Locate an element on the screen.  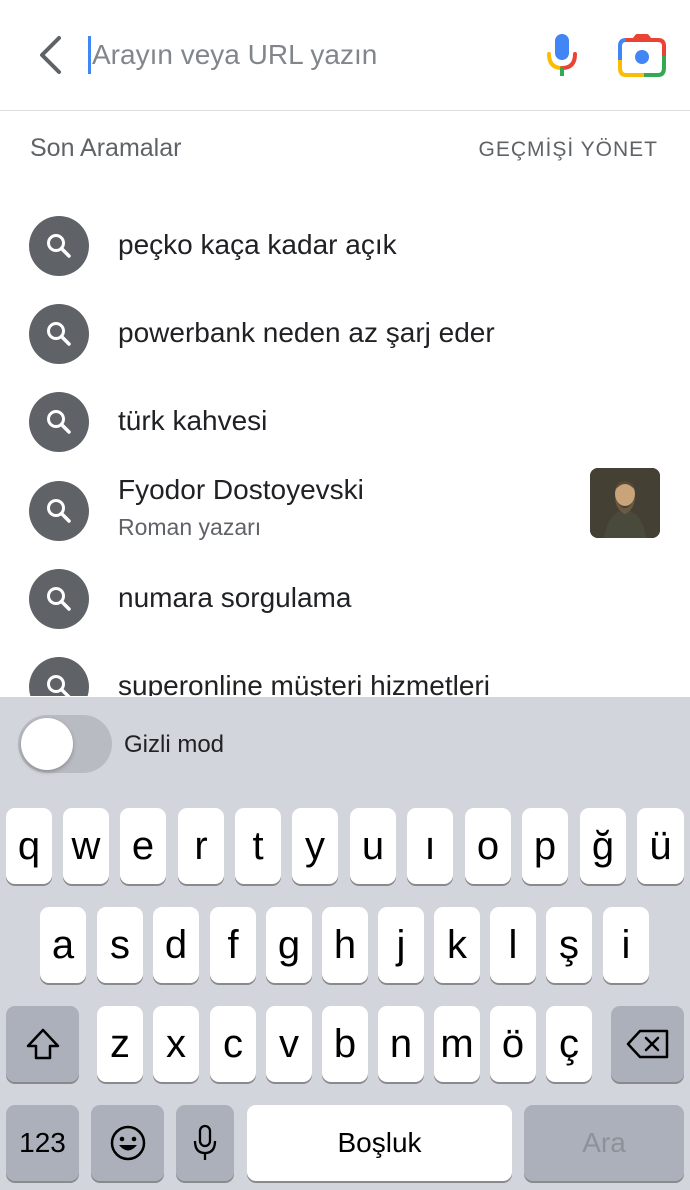
key-s: s is located at coordinates (120, 945).